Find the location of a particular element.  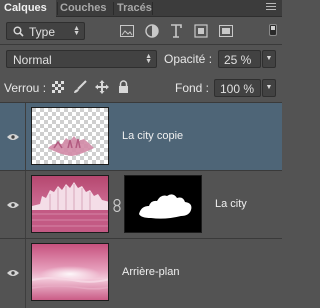

layer-name: La city copie is located at coordinates (152, 136).